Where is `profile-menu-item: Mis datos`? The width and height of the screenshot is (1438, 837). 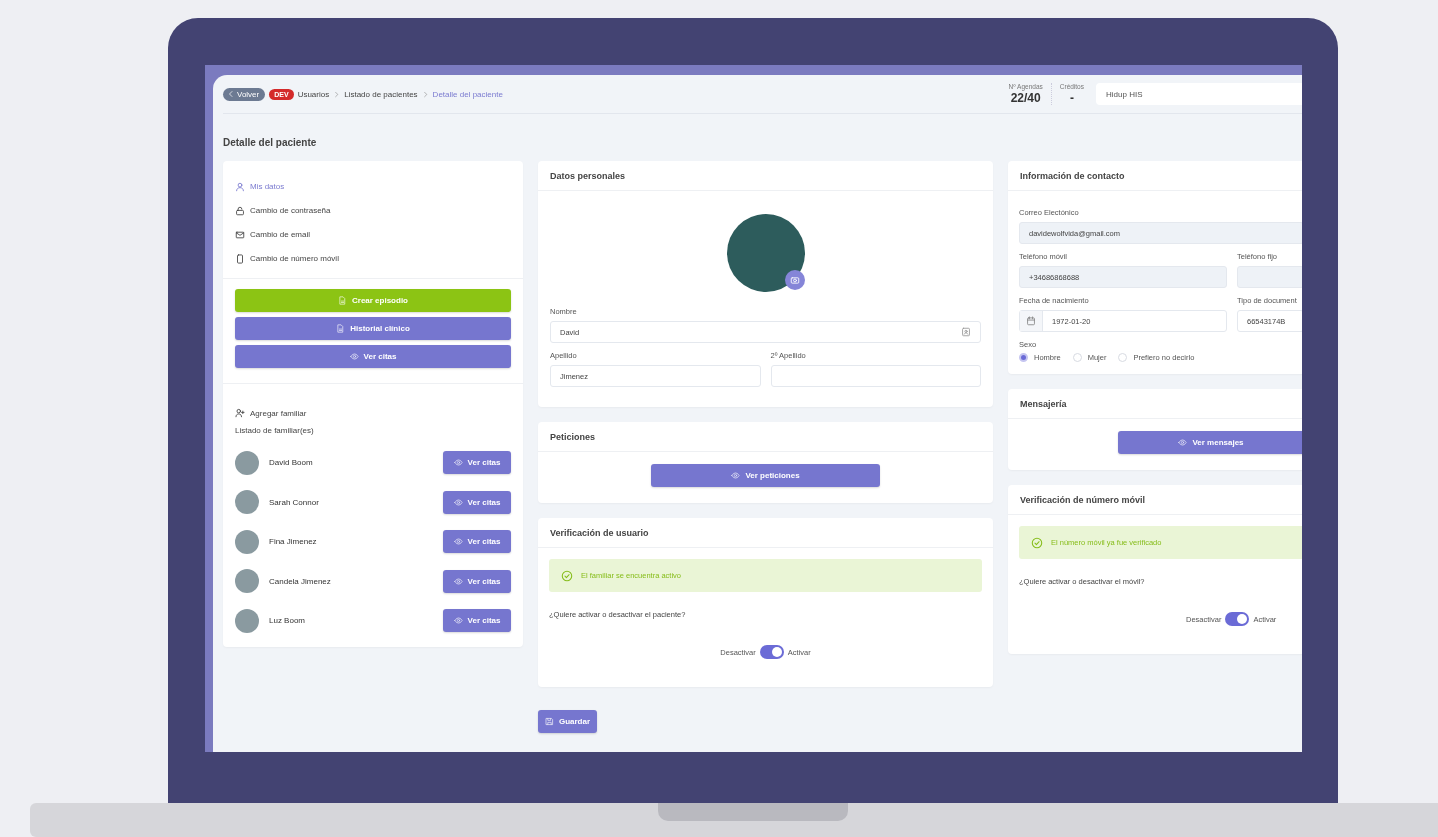
profile-menu-item: Mis datos is located at coordinates (373, 186).